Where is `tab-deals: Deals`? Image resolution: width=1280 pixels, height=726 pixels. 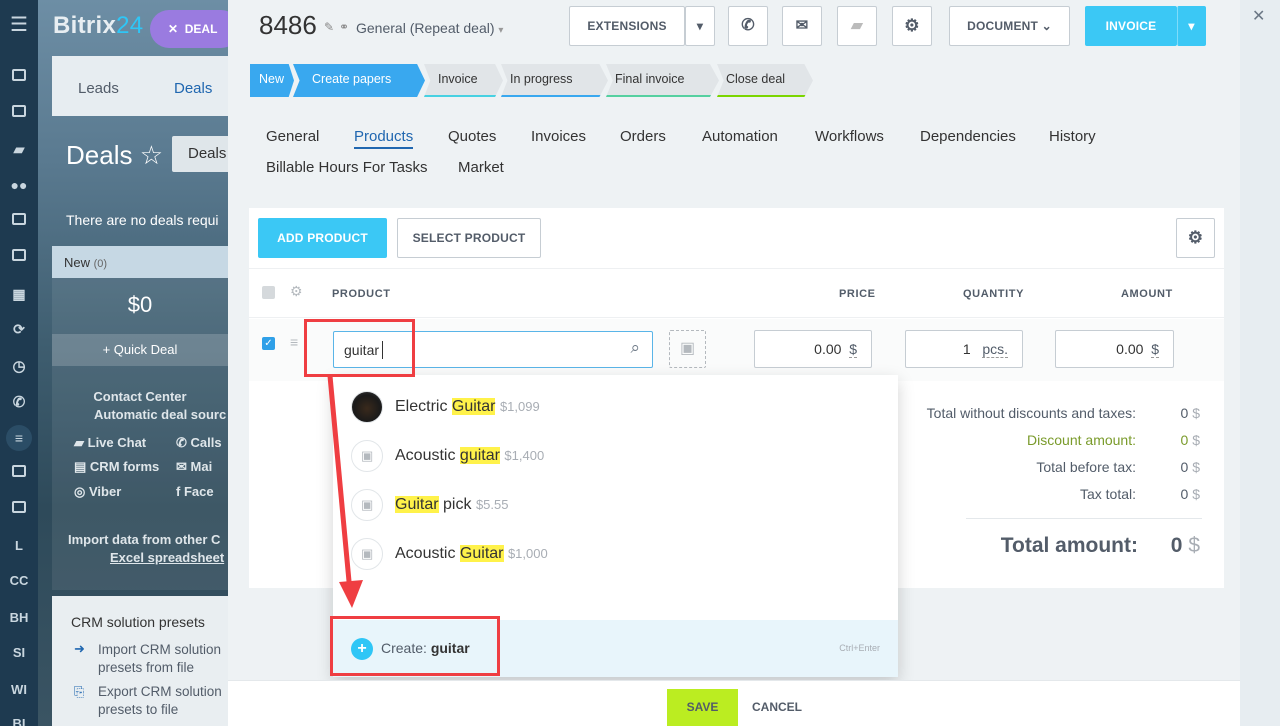 tab-deals: Deals is located at coordinates (193, 88).